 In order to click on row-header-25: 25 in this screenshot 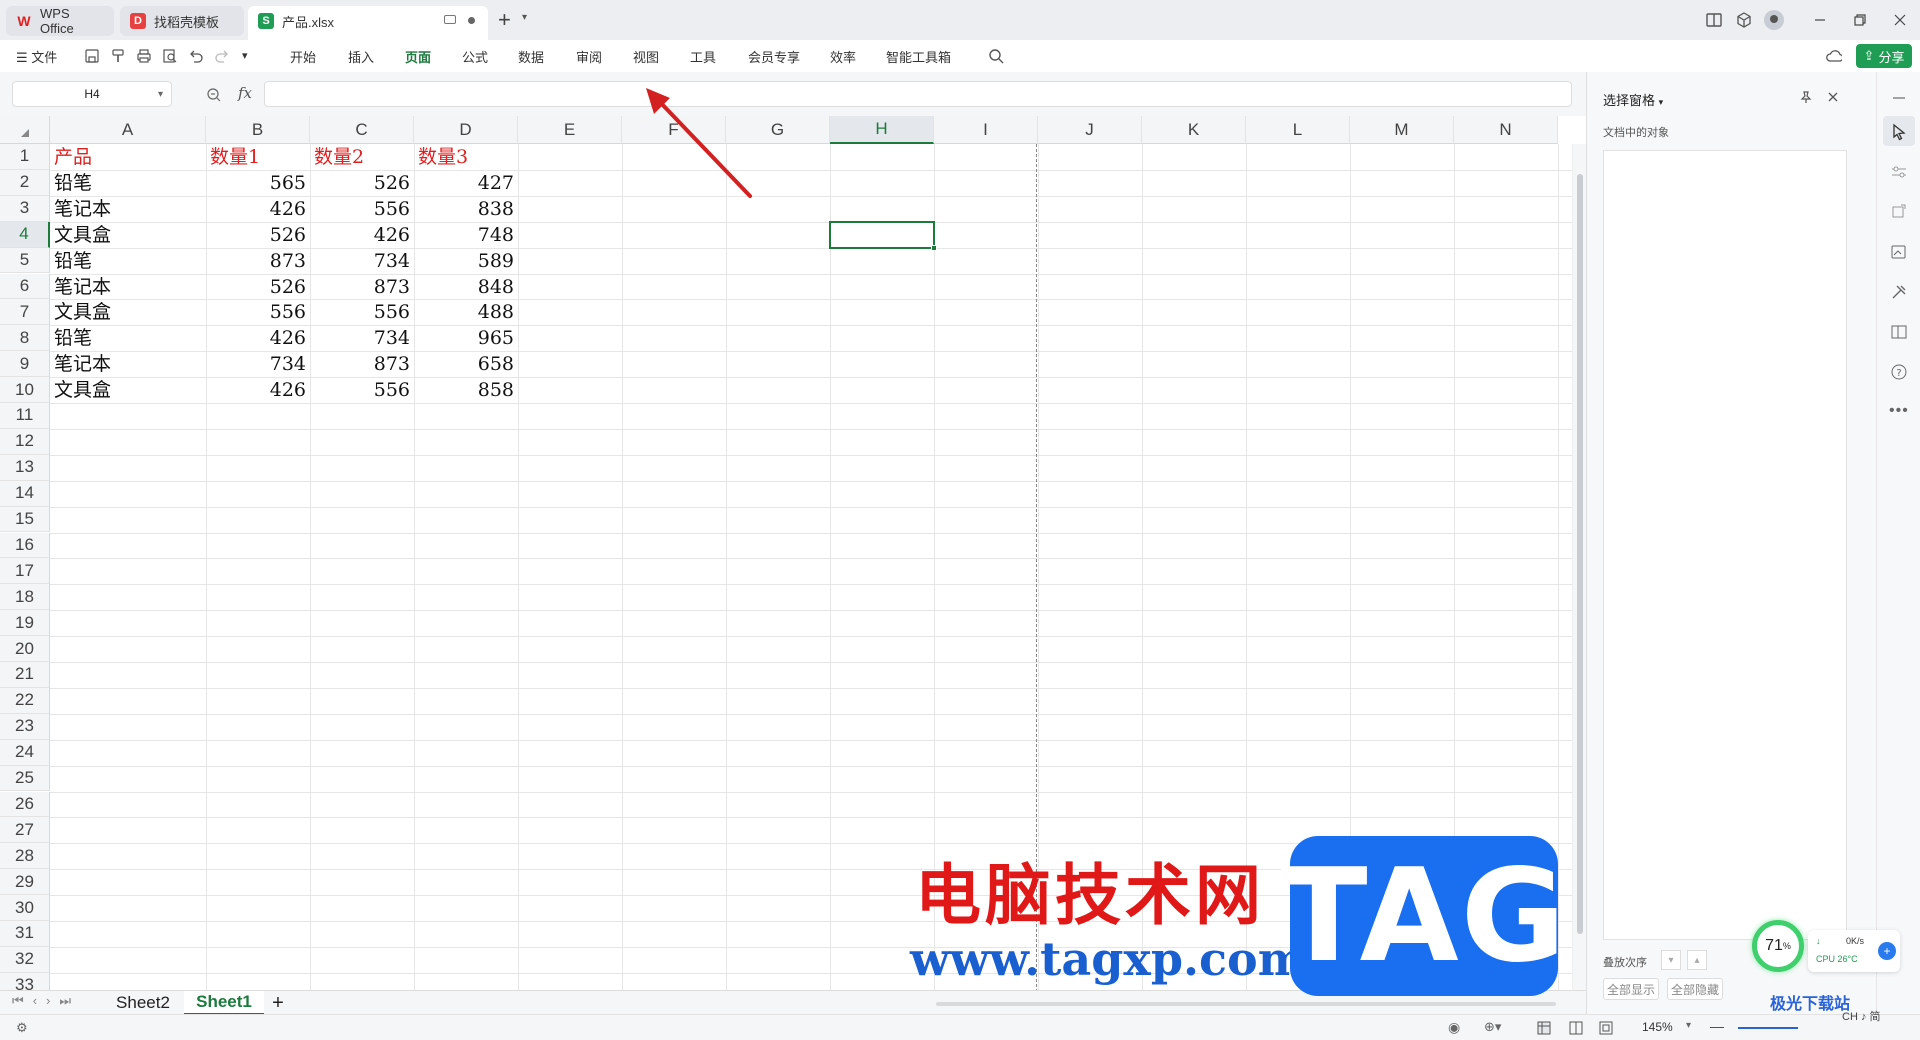, I will do `click(25, 778)`.